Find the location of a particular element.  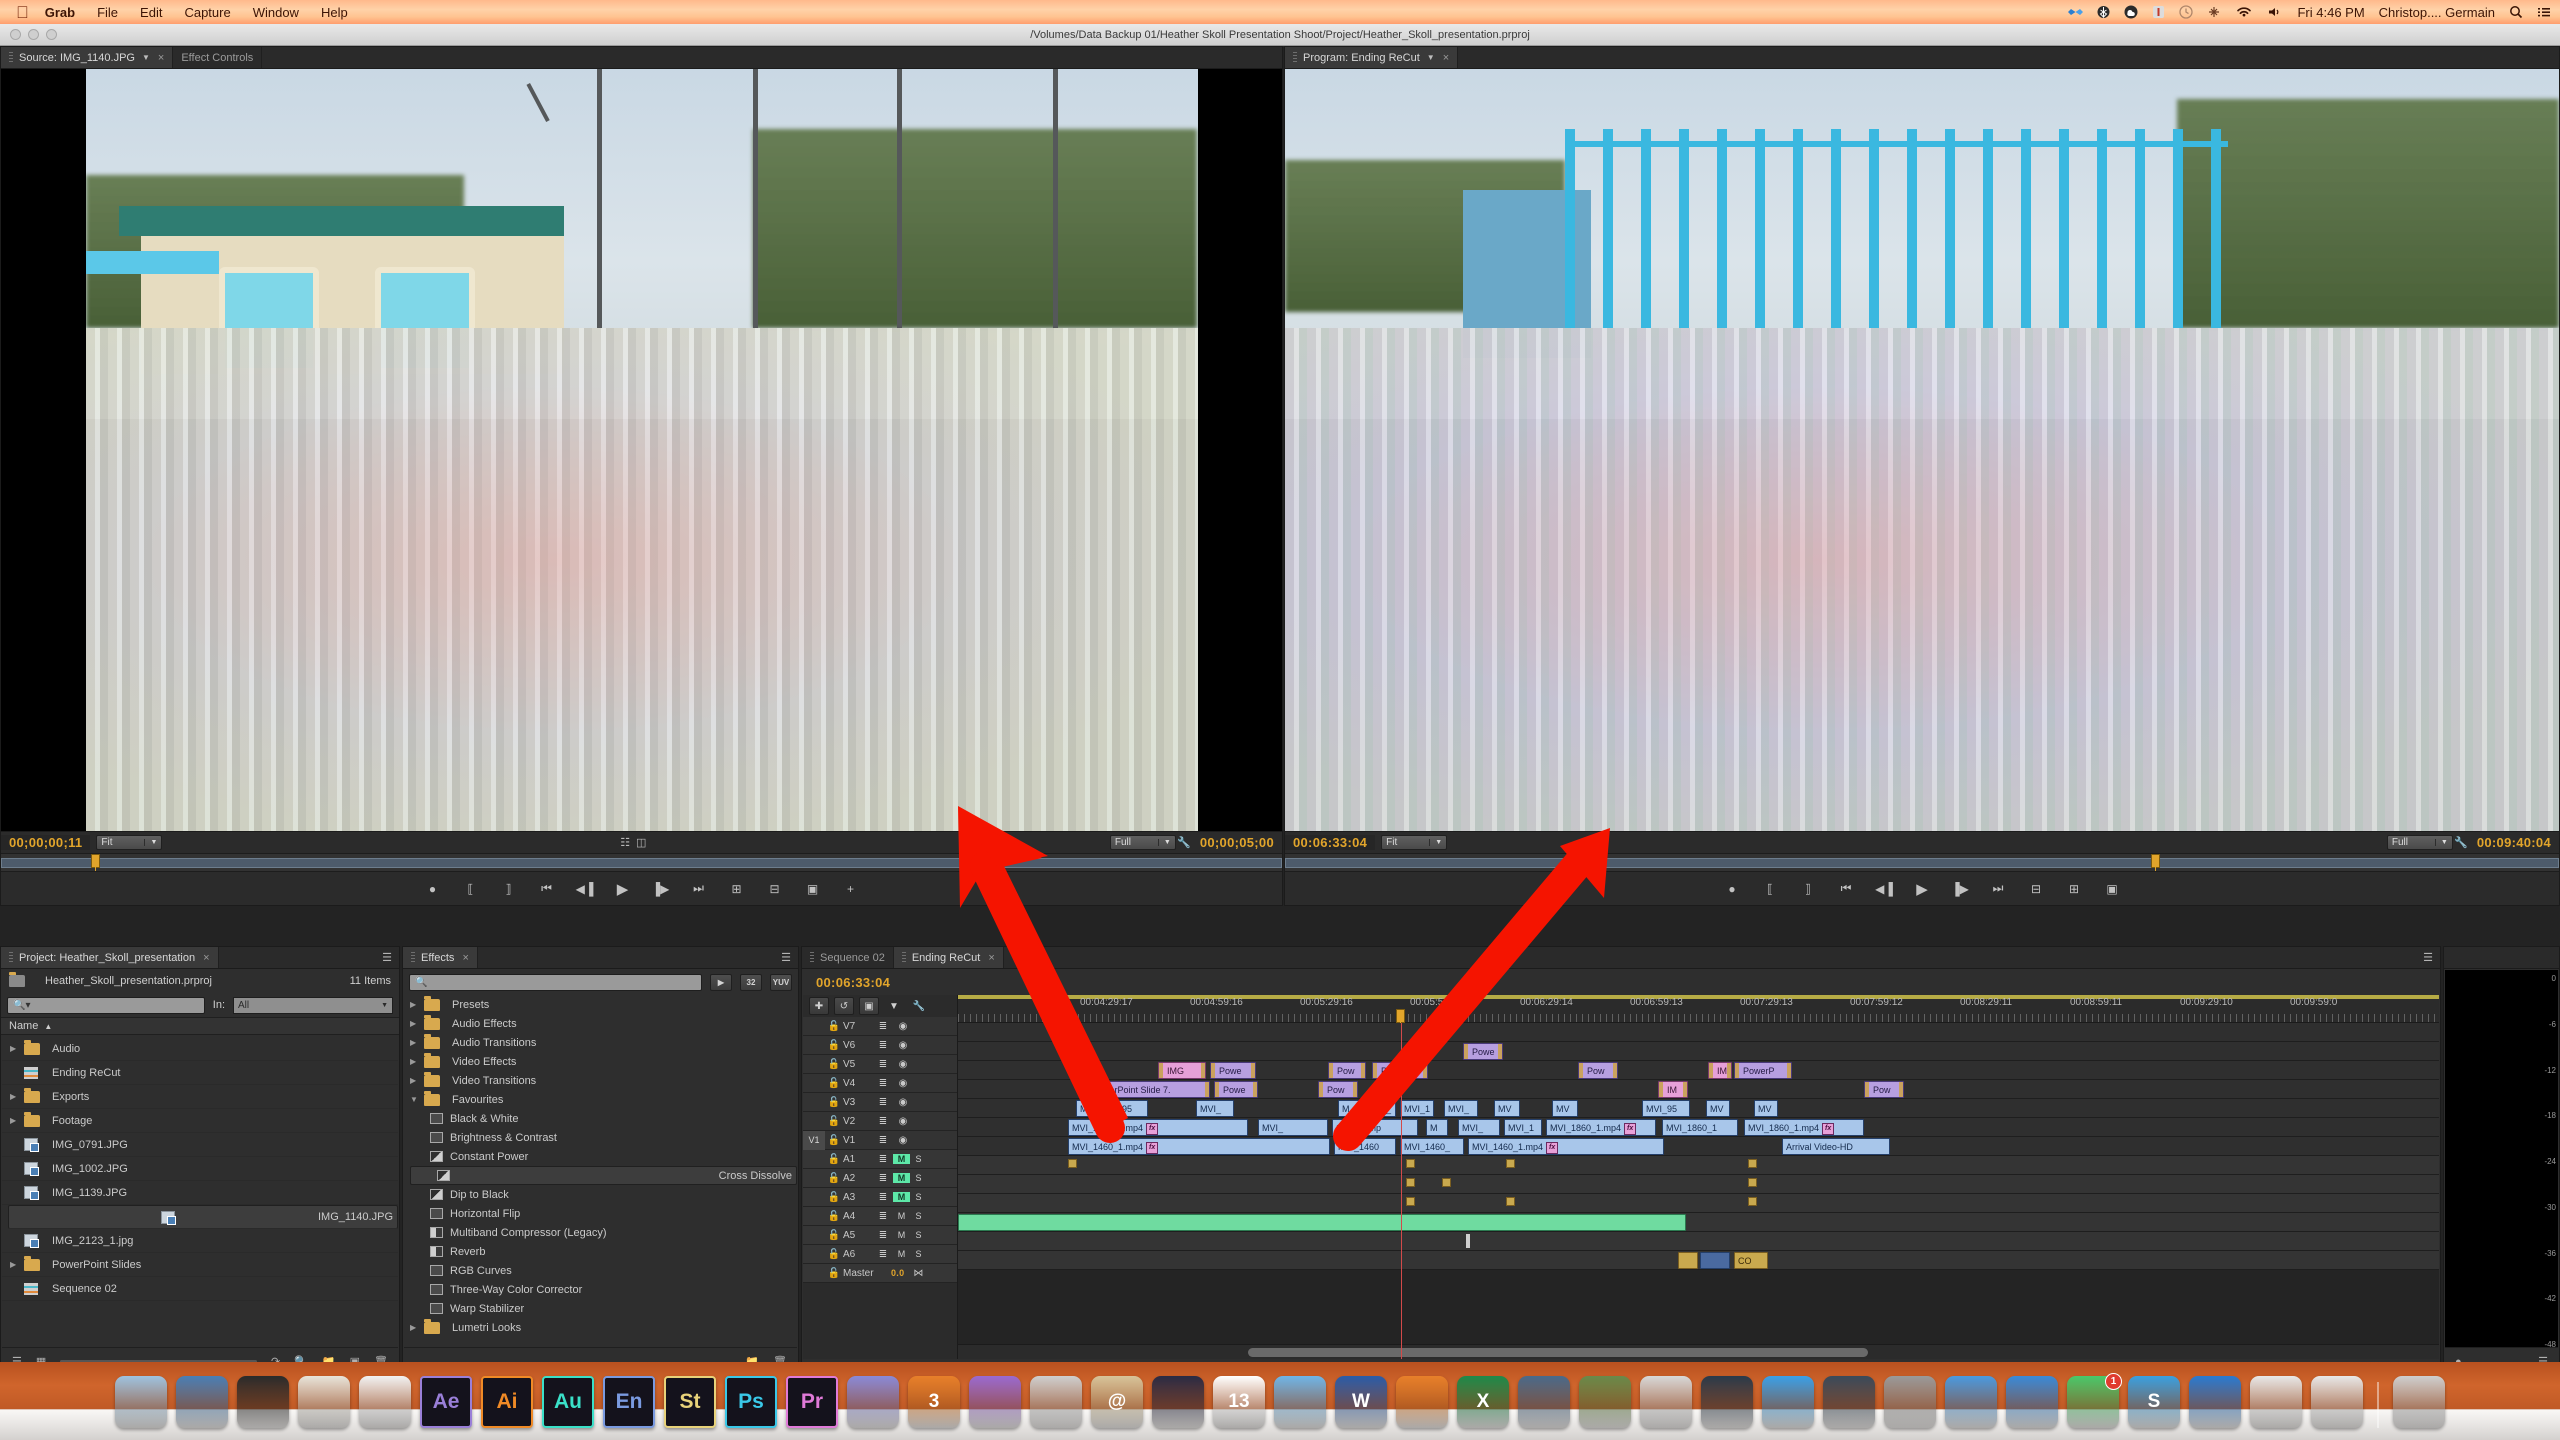

insert-icon: ⊞ is located at coordinates (737, 889).